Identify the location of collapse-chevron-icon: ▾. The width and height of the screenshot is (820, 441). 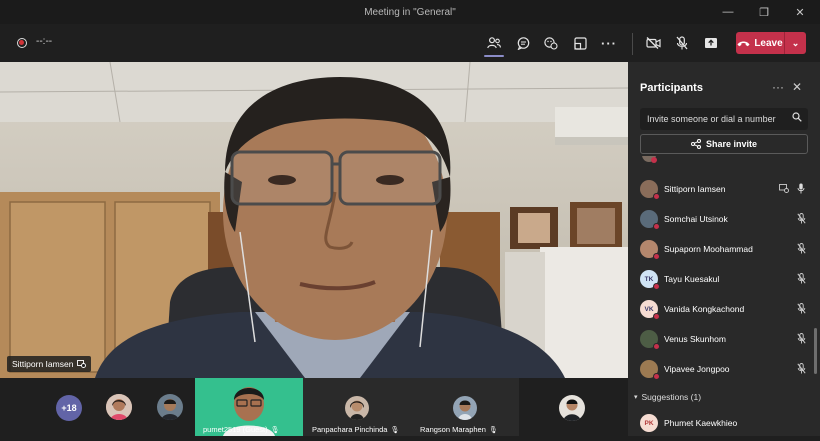
(636, 397).